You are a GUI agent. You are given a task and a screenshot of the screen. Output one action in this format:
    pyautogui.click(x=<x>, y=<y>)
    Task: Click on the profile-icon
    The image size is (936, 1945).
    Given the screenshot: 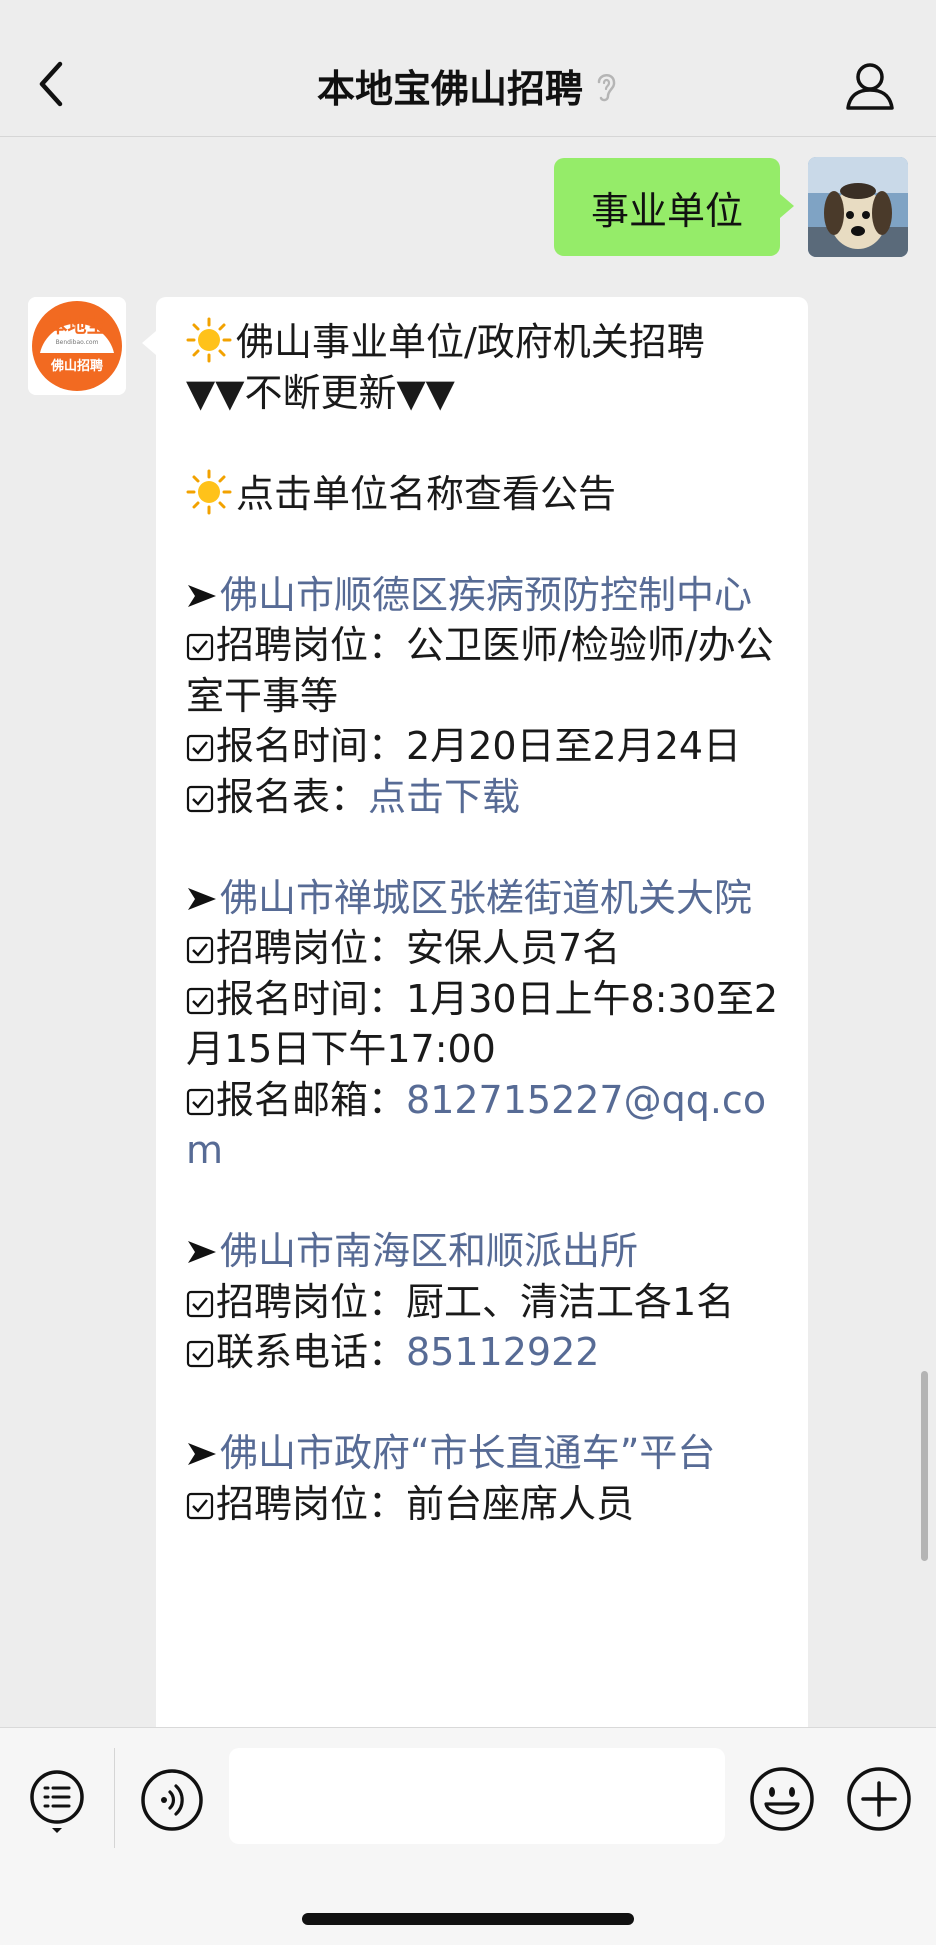 What is the action you would take?
    pyautogui.click(x=870, y=86)
    